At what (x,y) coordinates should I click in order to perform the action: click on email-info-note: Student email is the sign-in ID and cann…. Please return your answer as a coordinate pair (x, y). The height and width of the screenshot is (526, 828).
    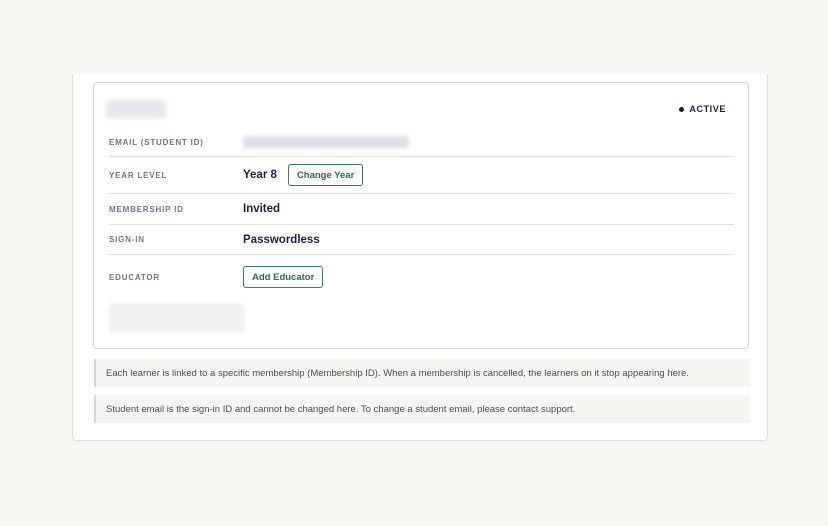
    Looking at the image, I should click on (422, 409).